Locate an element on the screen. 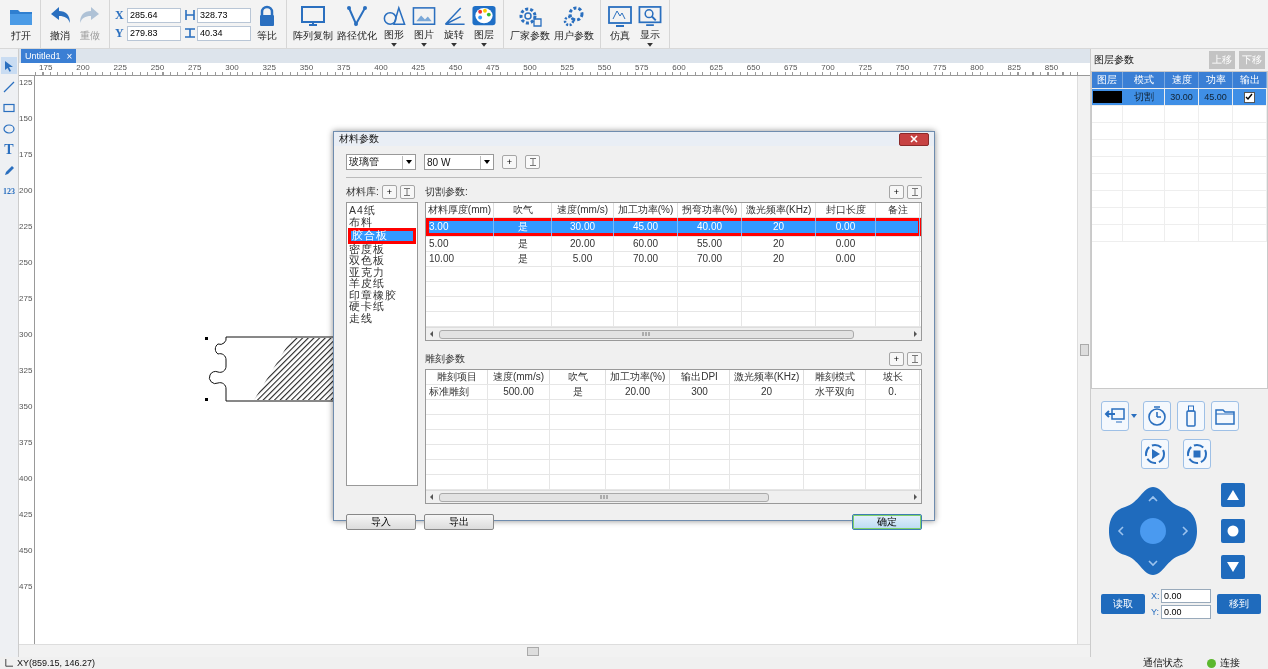 The image size is (1268, 669). x-position-field: 0.00 is located at coordinates (1186, 596).